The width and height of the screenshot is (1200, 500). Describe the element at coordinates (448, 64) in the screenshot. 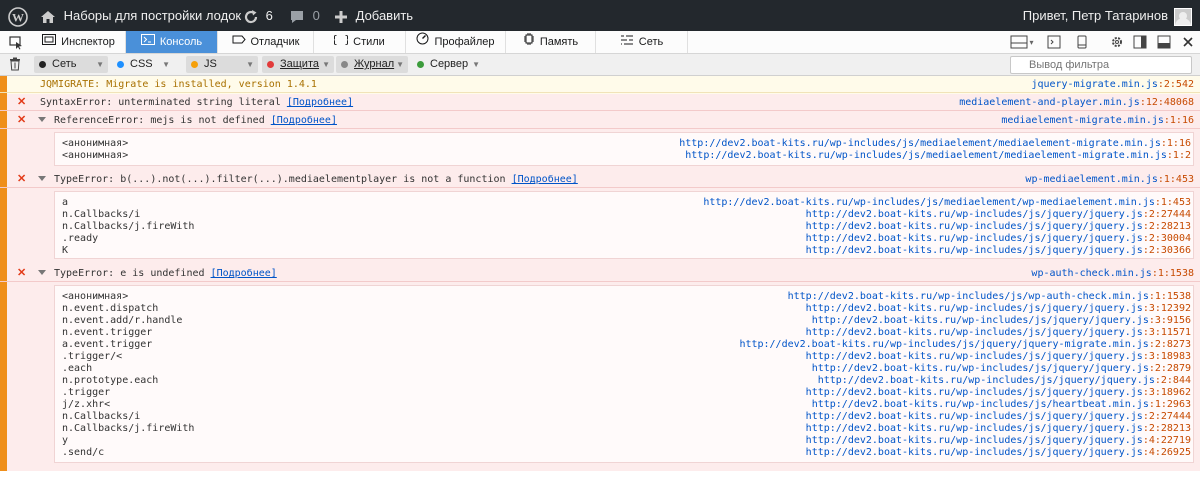

I see `filter-server-button: Сервер ▼` at that location.